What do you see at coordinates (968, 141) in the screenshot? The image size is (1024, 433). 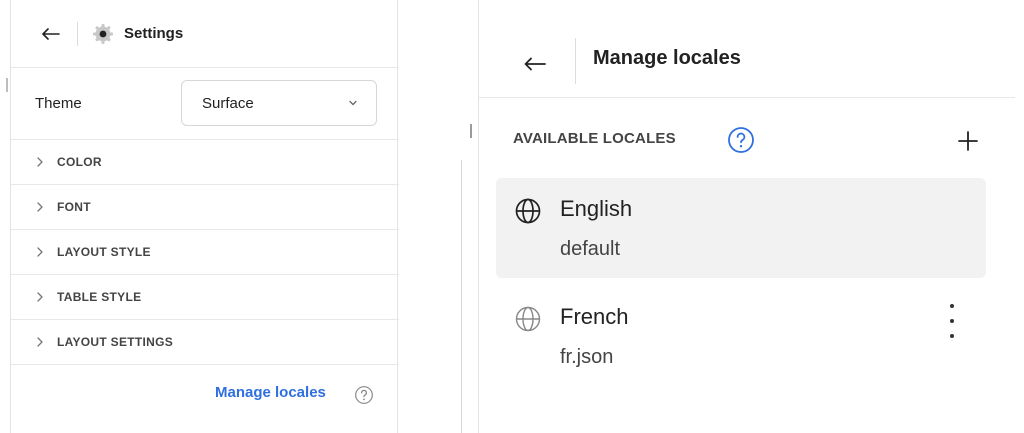 I see `plus-icon` at bounding box center [968, 141].